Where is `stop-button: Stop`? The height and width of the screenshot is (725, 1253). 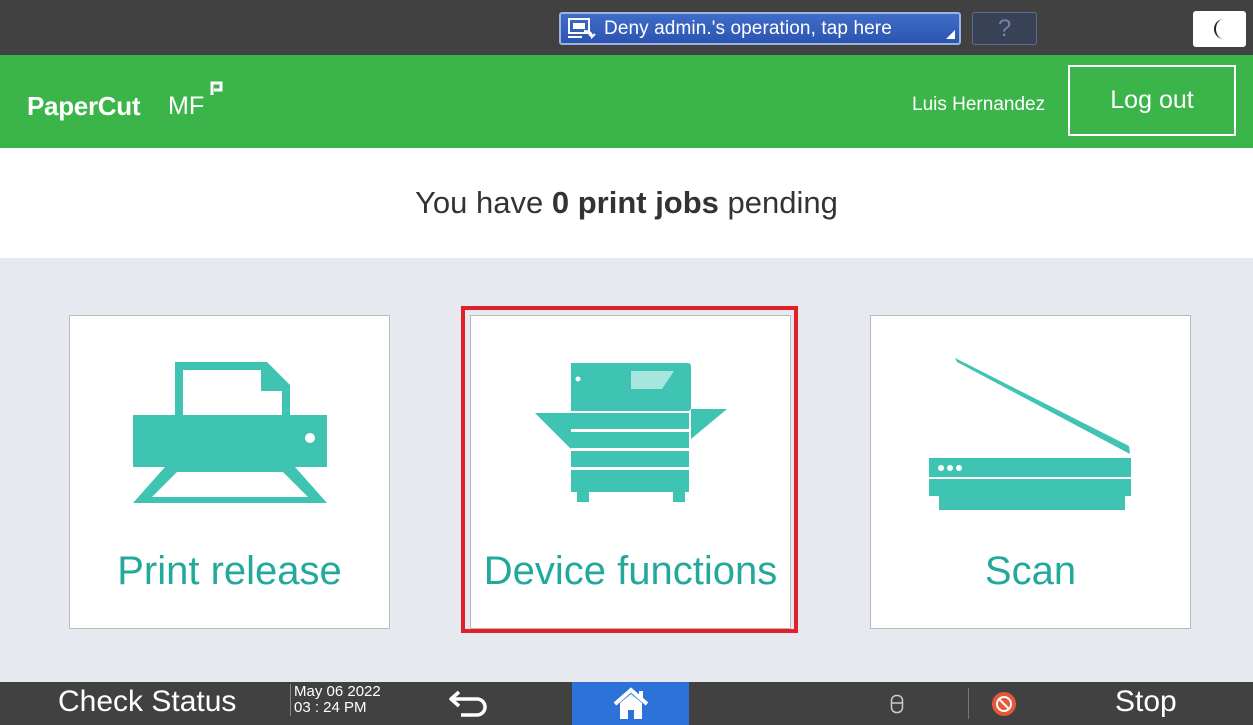 stop-button: Stop is located at coordinates (1146, 702).